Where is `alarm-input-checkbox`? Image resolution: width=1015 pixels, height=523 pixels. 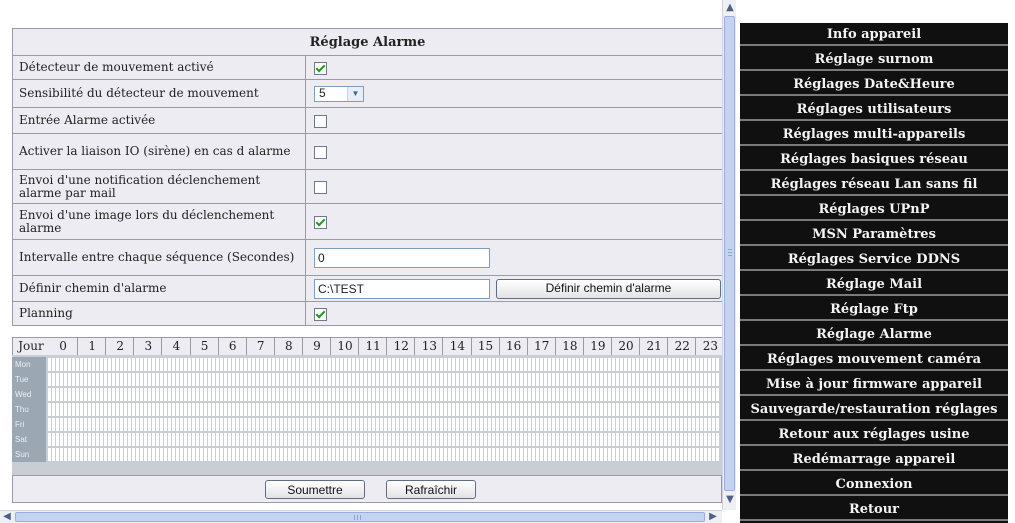 alarm-input-checkbox is located at coordinates (320, 121).